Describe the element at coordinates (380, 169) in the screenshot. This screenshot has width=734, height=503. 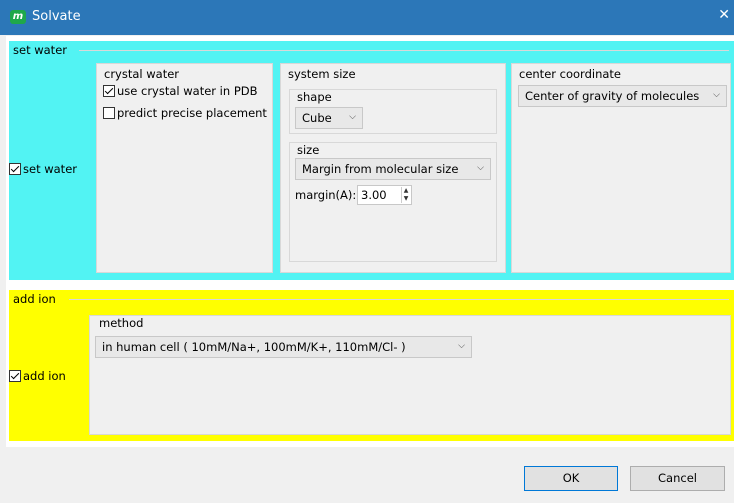
I see `size-value: Margin from molecular size` at that location.